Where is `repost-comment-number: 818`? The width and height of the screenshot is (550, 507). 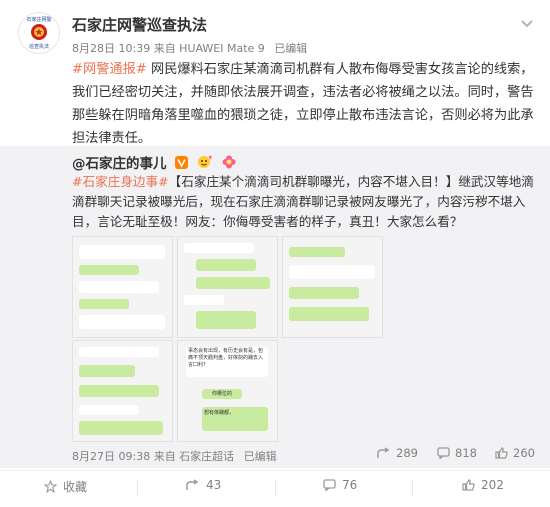 repost-comment-number: 818 is located at coordinates (466, 453).